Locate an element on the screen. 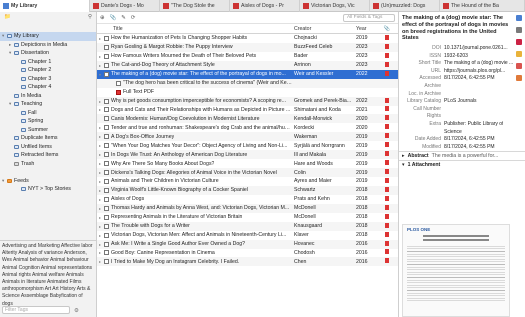  collection-item: ▾ Dissertation is located at coordinates (48, 53).